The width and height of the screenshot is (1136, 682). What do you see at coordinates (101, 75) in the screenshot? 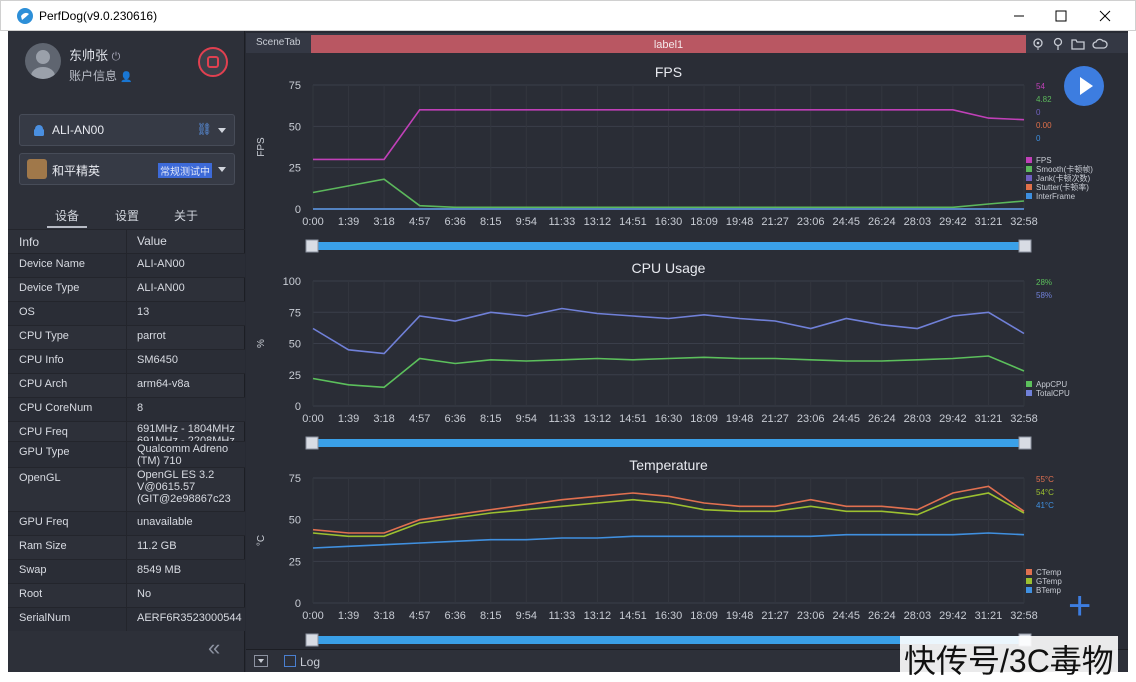
I see `account-info: 账户信息 👤` at bounding box center [101, 75].